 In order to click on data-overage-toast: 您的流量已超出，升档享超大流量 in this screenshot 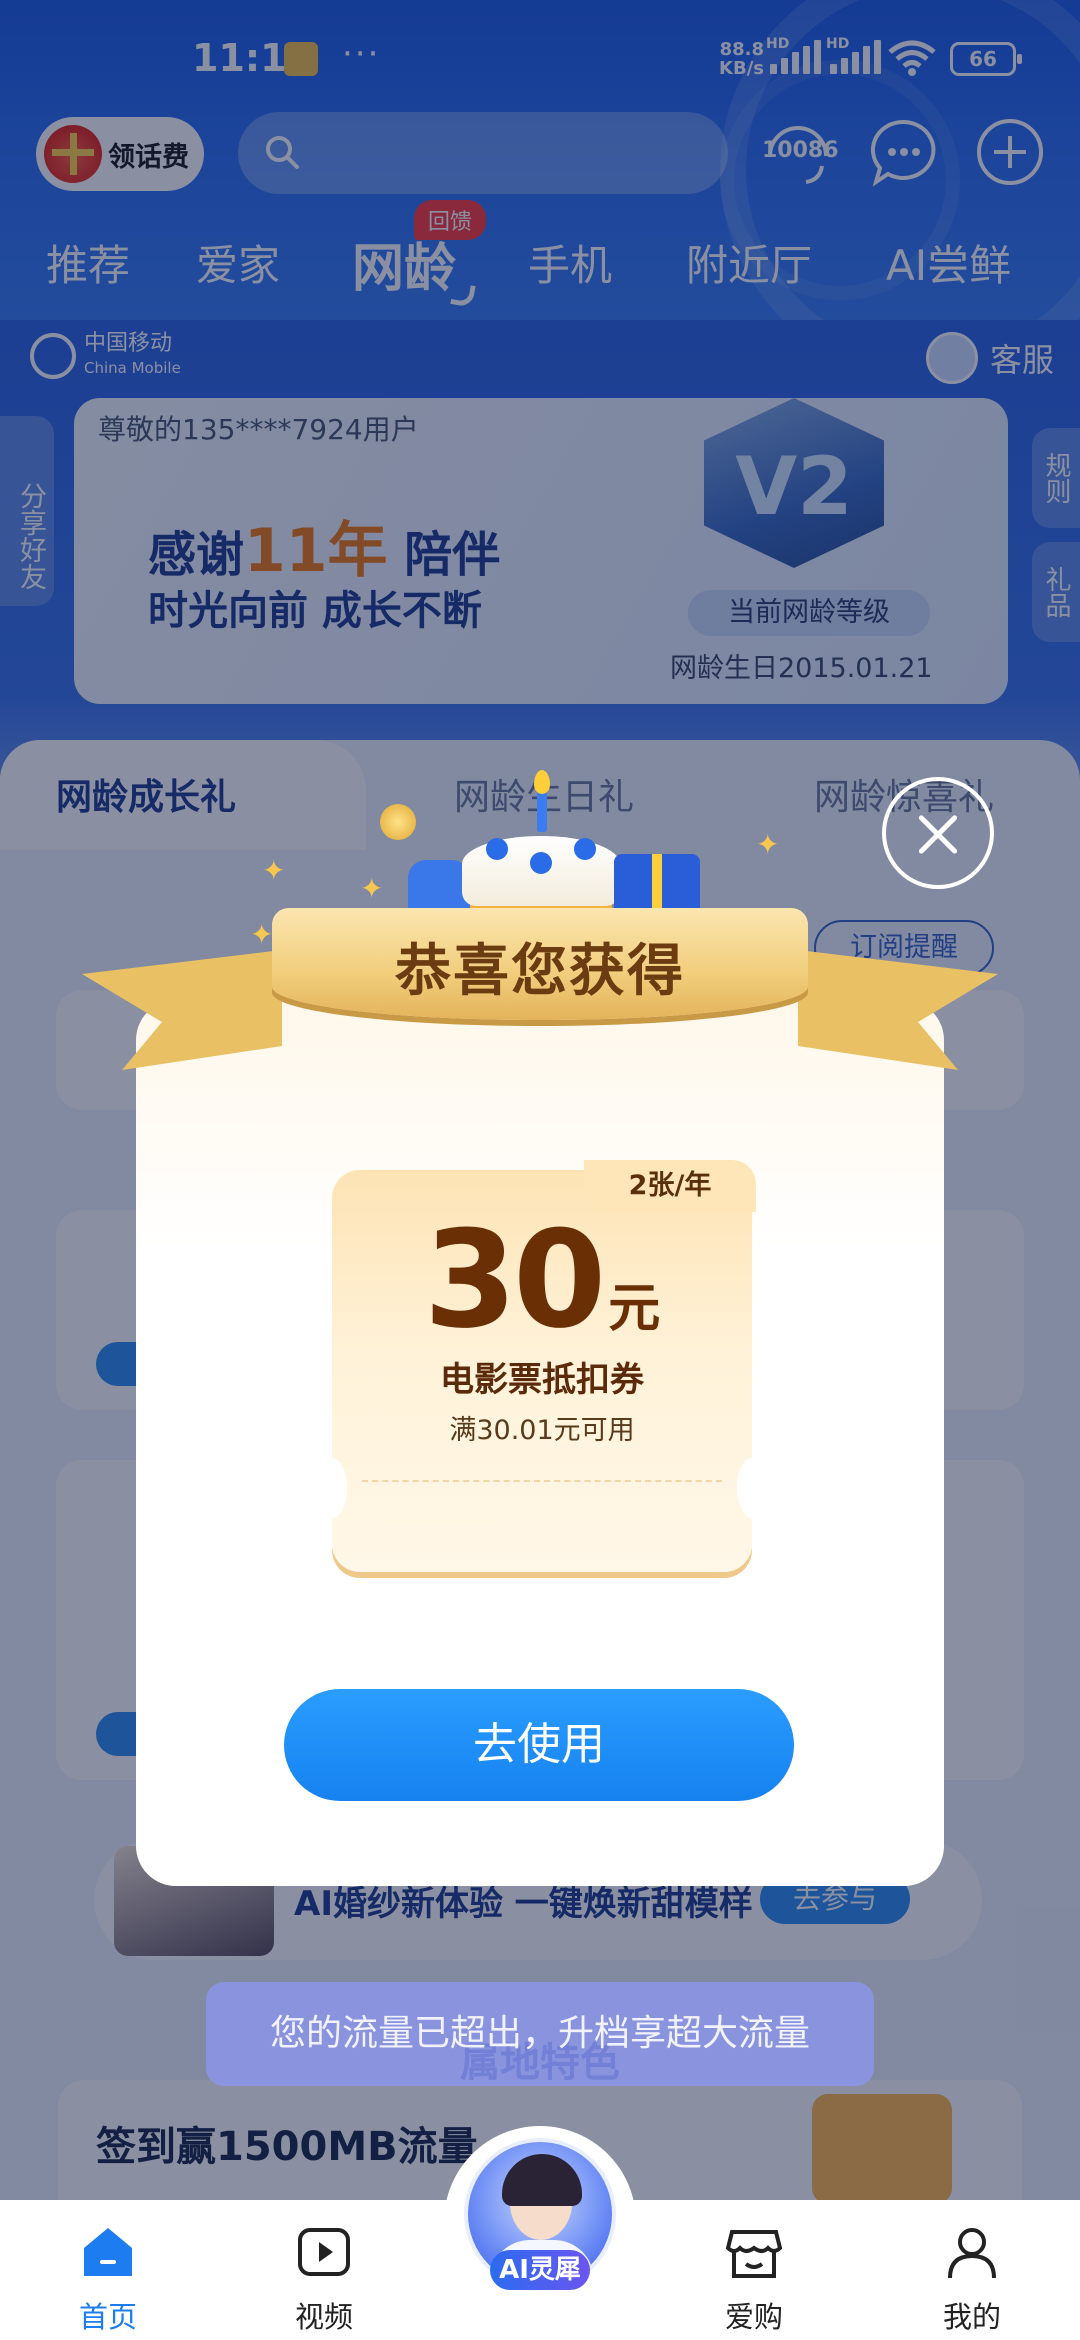, I will do `click(540, 2034)`.